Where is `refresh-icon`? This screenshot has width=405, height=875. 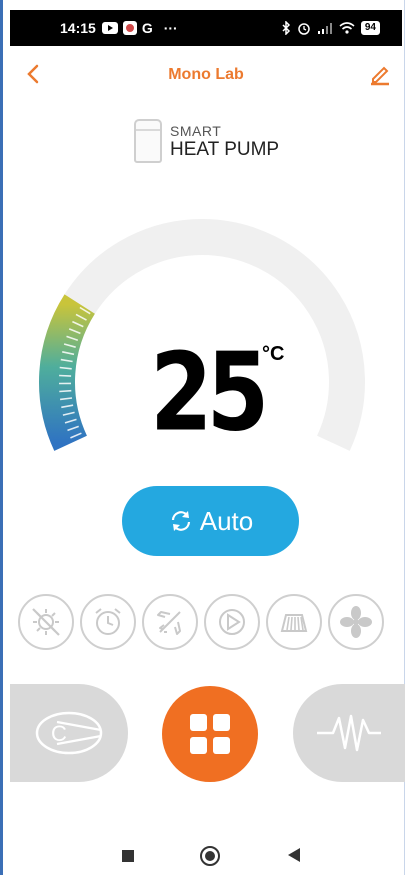 refresh-icon is located at coordinates (180, 521).